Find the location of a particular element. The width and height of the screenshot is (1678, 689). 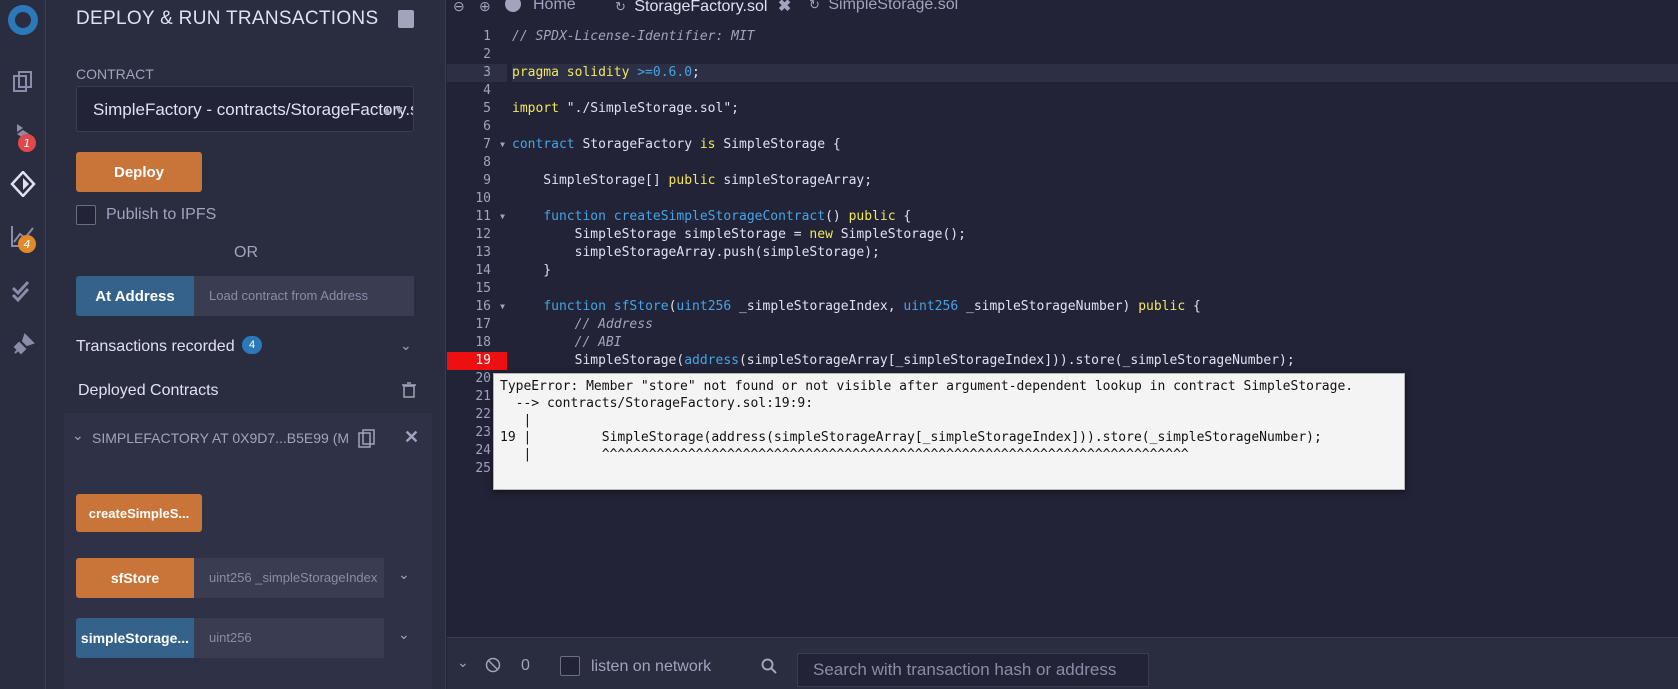

search-icon is located at coordinates (769, 668).